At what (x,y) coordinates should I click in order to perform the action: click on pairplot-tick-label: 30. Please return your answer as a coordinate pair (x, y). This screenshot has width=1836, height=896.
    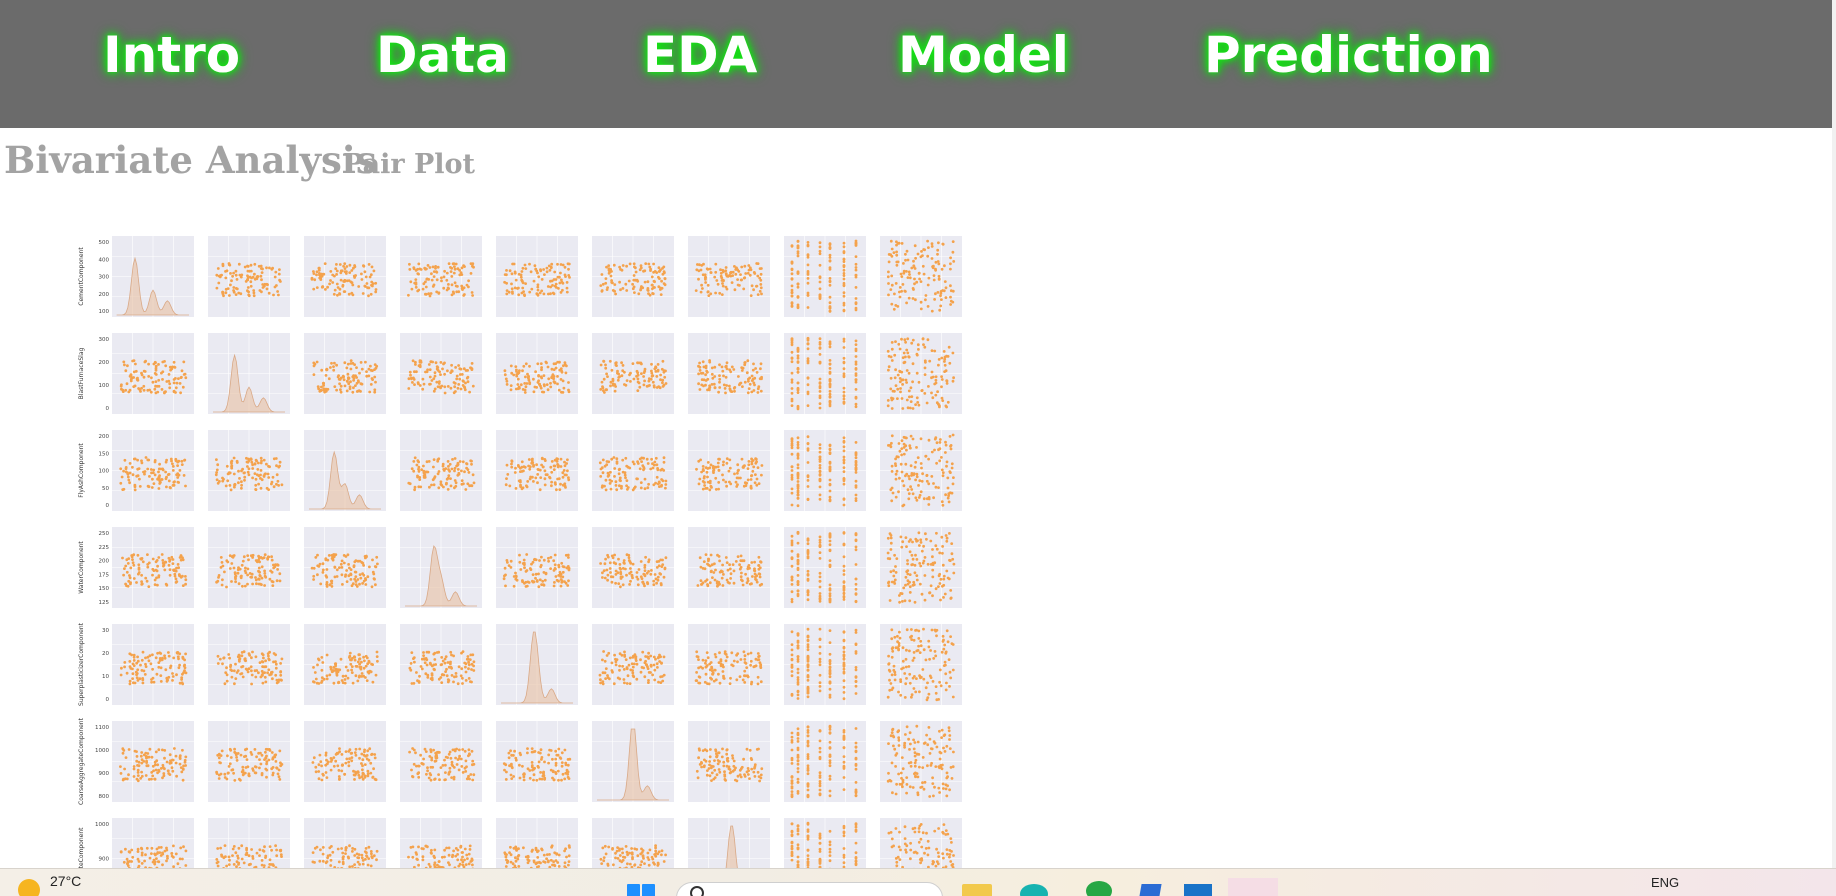
    Looking at the image, I should click on (105, 631).